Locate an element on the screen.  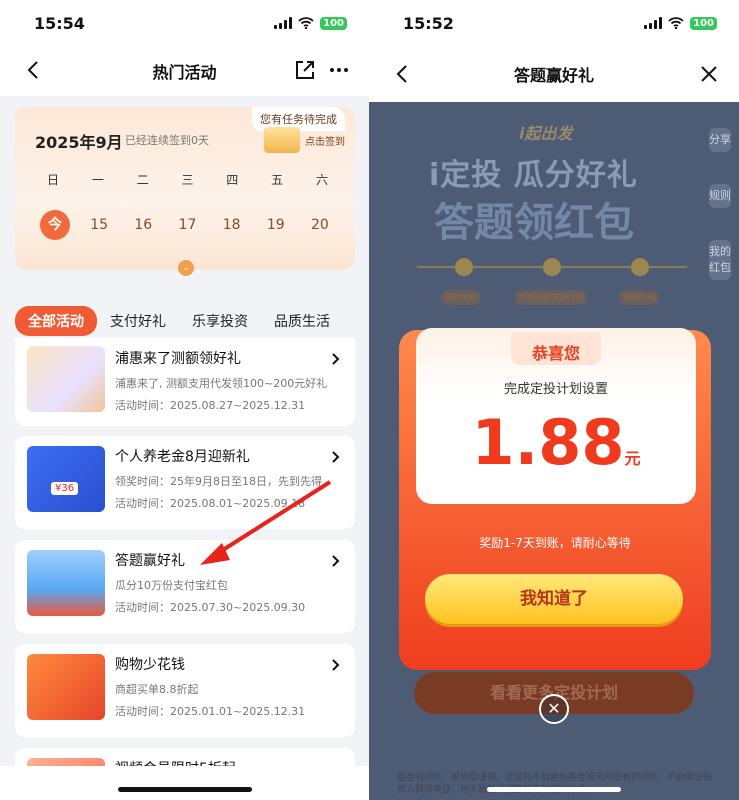
status-bar: 15:52 100 is located at coordinates (554, 23).